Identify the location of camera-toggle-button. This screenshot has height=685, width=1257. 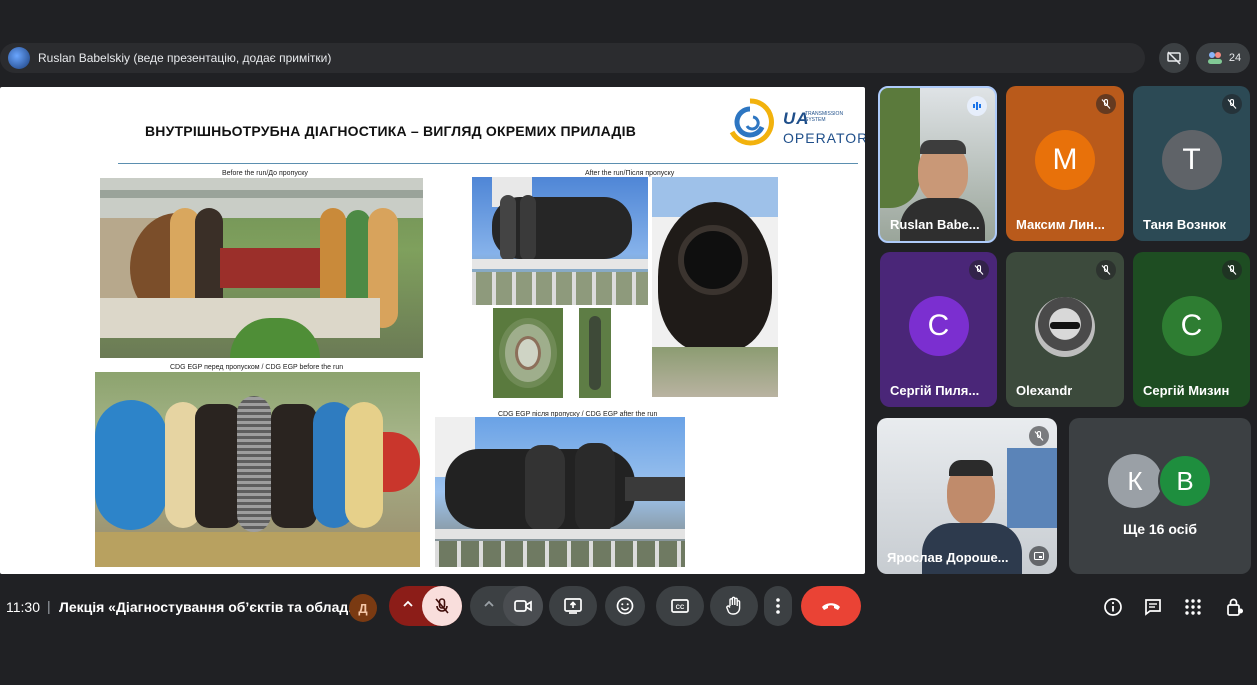
(523, 606).